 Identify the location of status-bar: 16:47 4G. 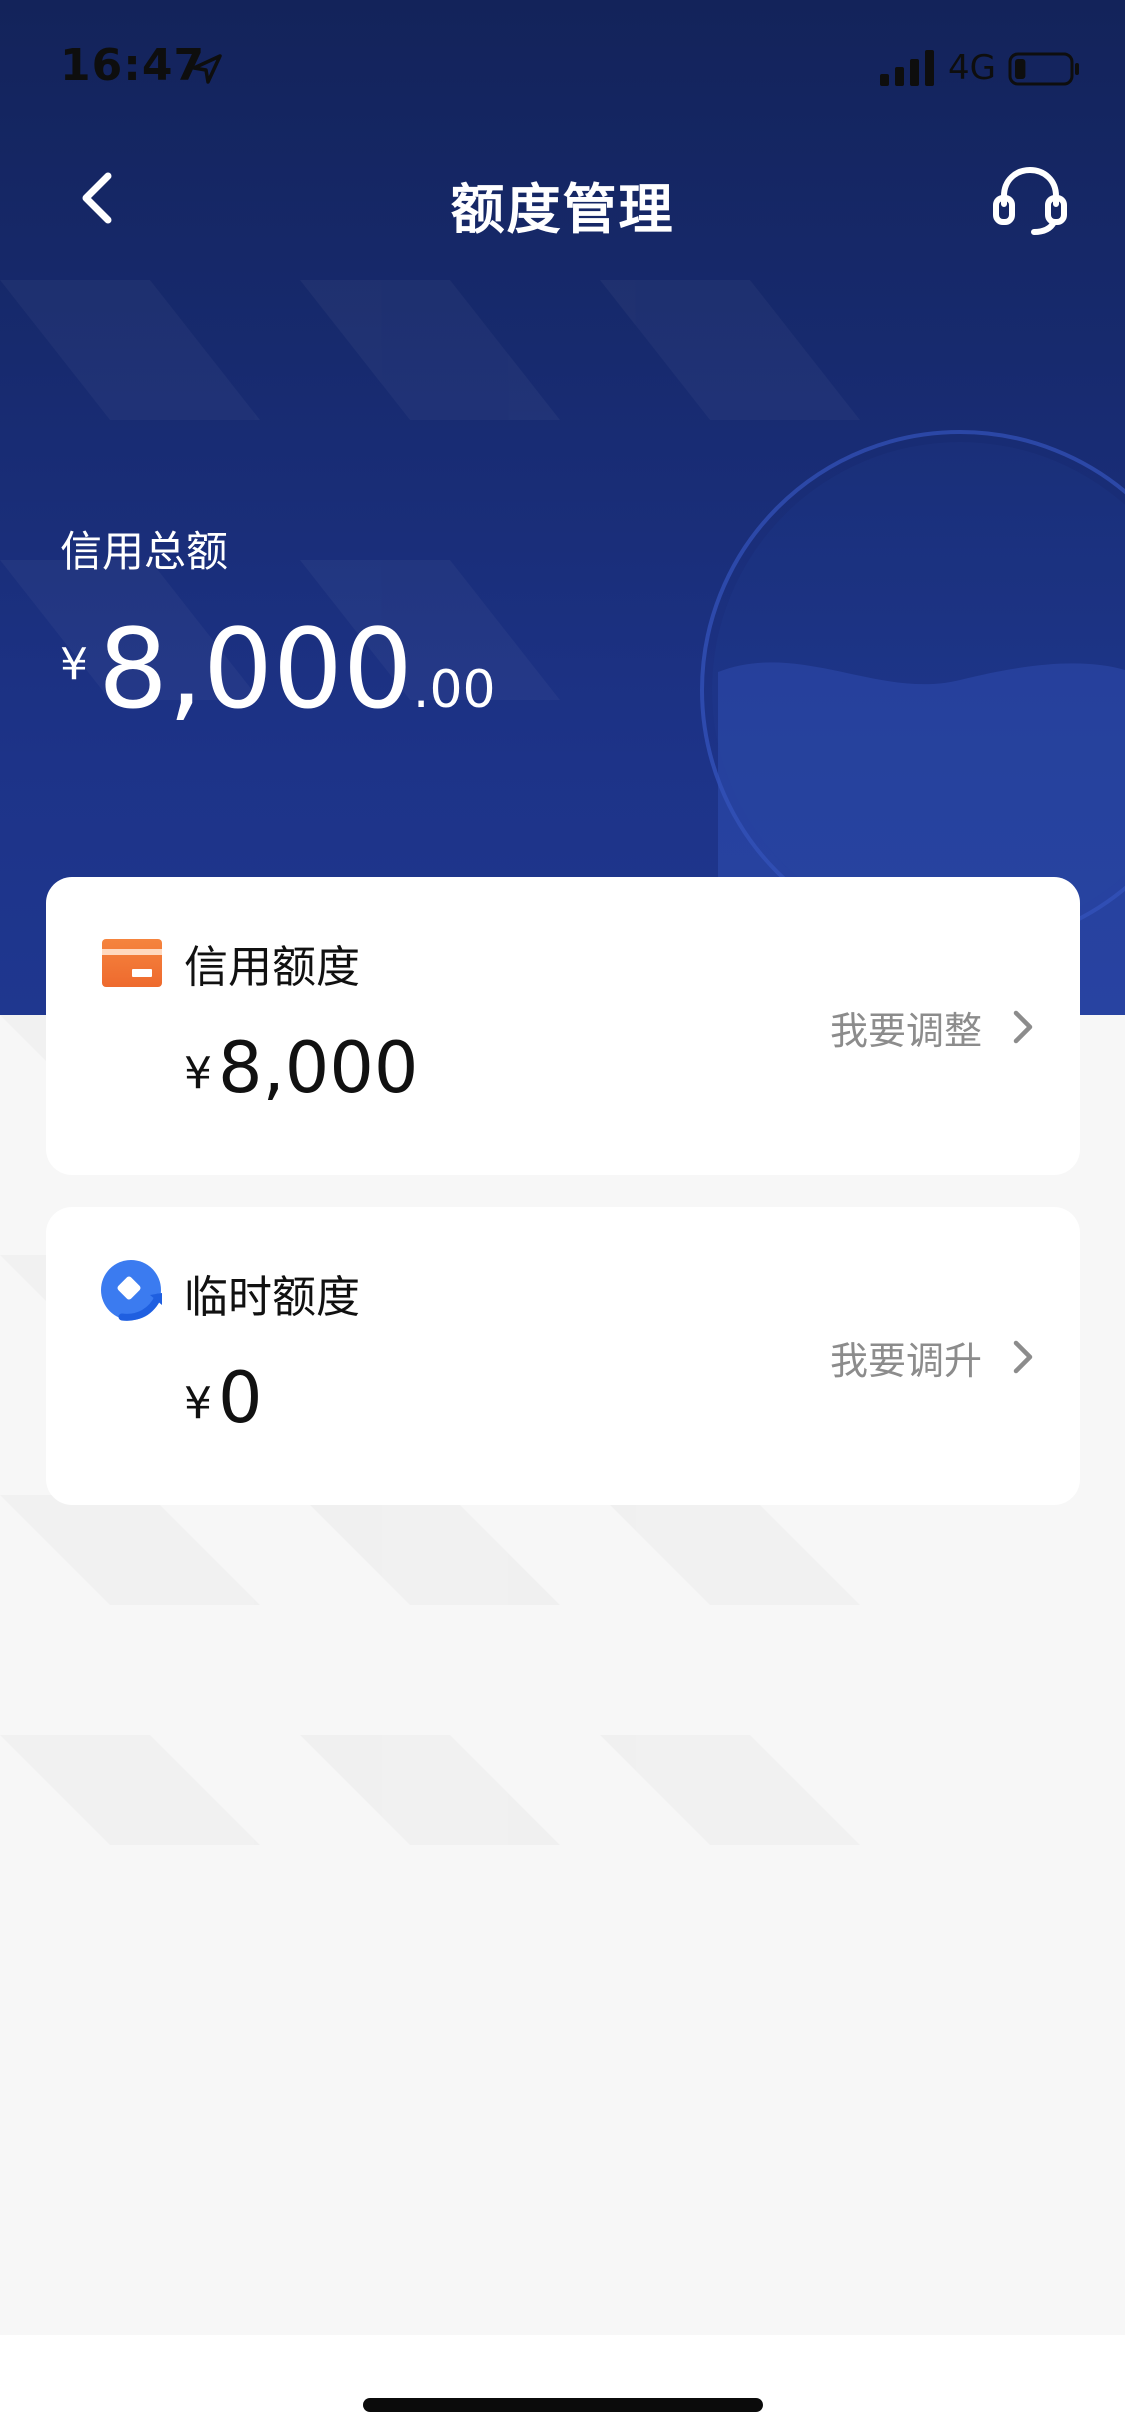
(562, 70).